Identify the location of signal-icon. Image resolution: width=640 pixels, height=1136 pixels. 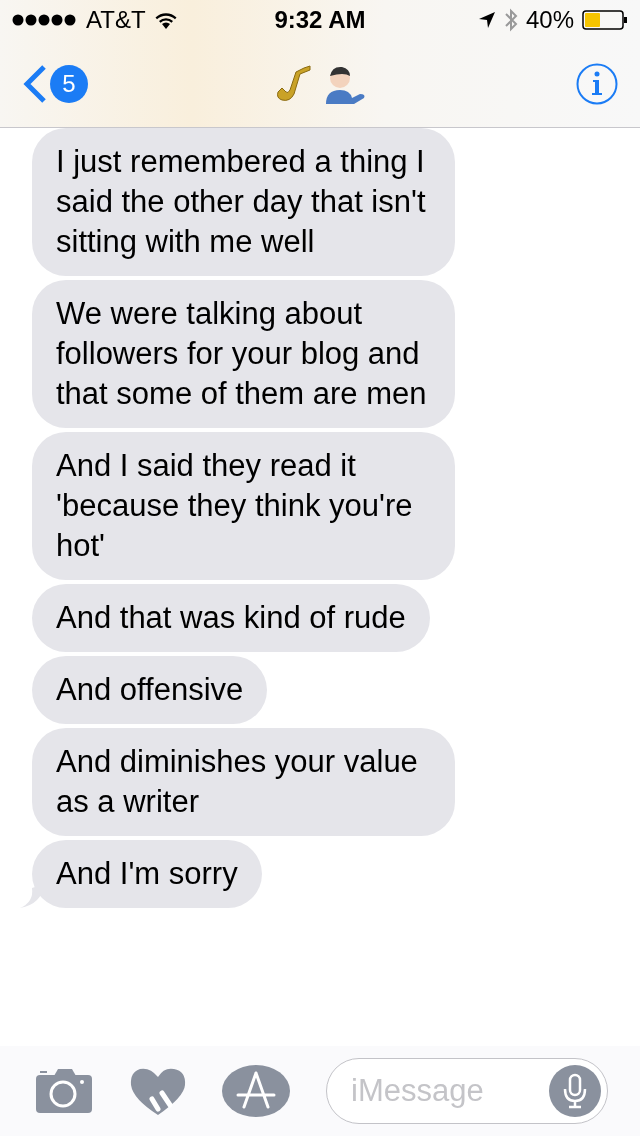
(45, 20).